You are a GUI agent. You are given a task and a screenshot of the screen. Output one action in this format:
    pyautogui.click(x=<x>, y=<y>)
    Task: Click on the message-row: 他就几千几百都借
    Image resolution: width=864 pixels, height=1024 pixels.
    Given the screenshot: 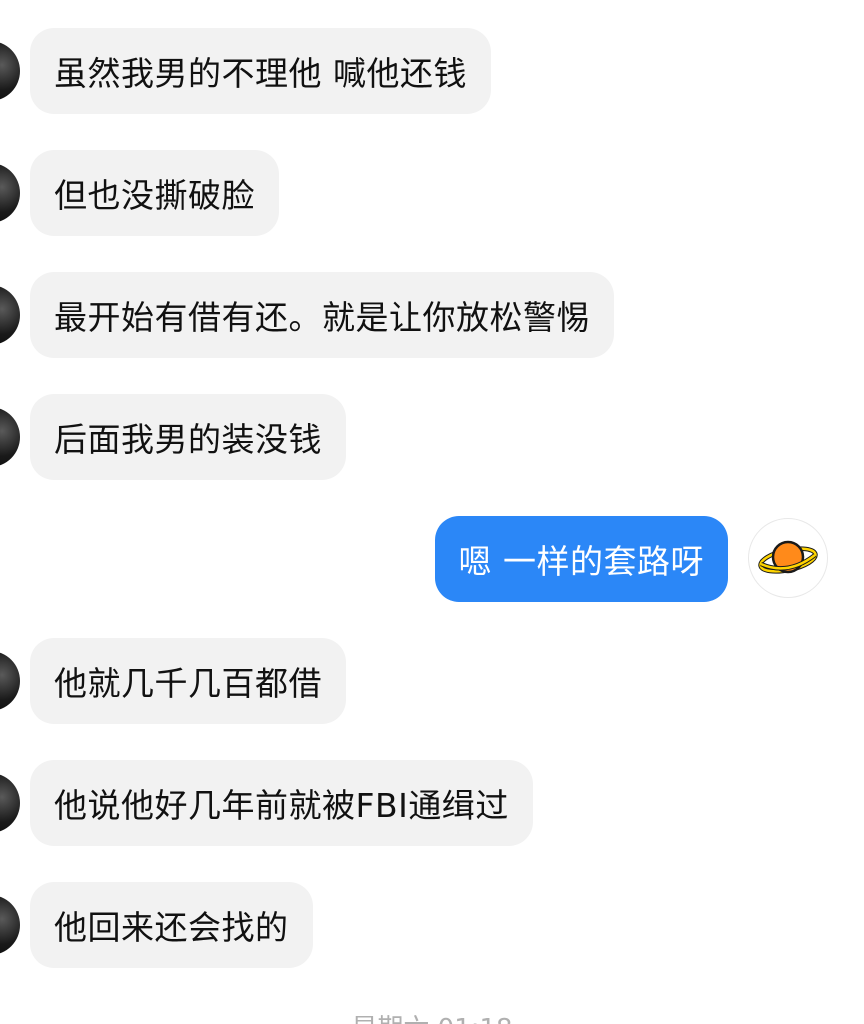 What is the action you would take?
    pyautogui.click(x=432, y=681)
    